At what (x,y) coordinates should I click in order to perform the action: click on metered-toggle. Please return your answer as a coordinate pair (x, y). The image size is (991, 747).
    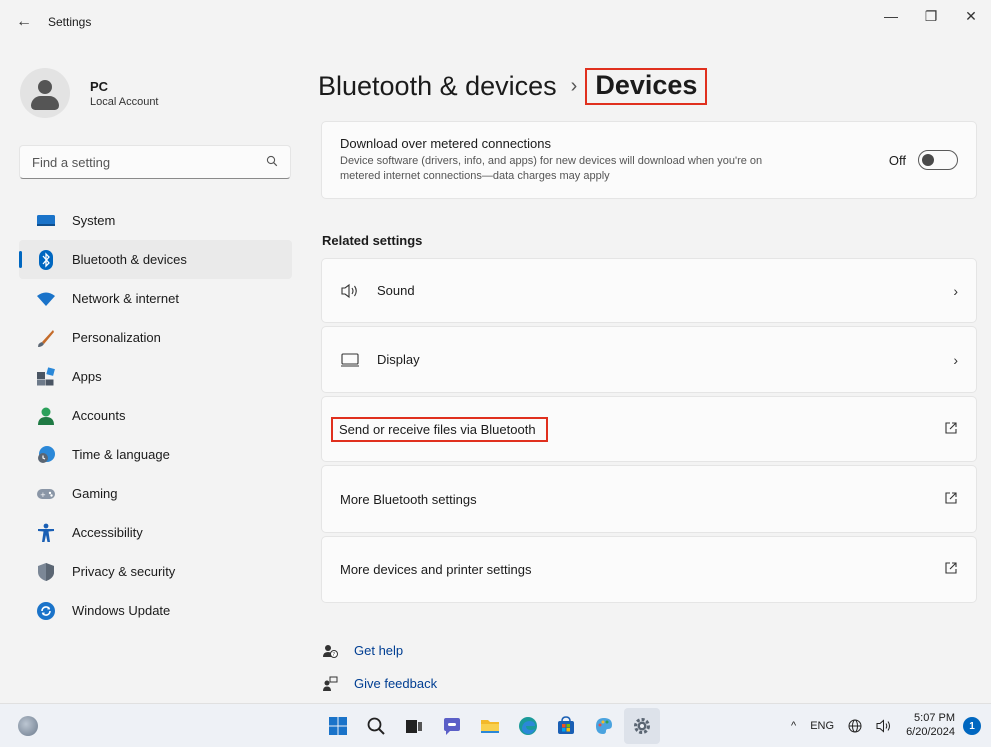
    Looking at the image, I should click on (938, 160).